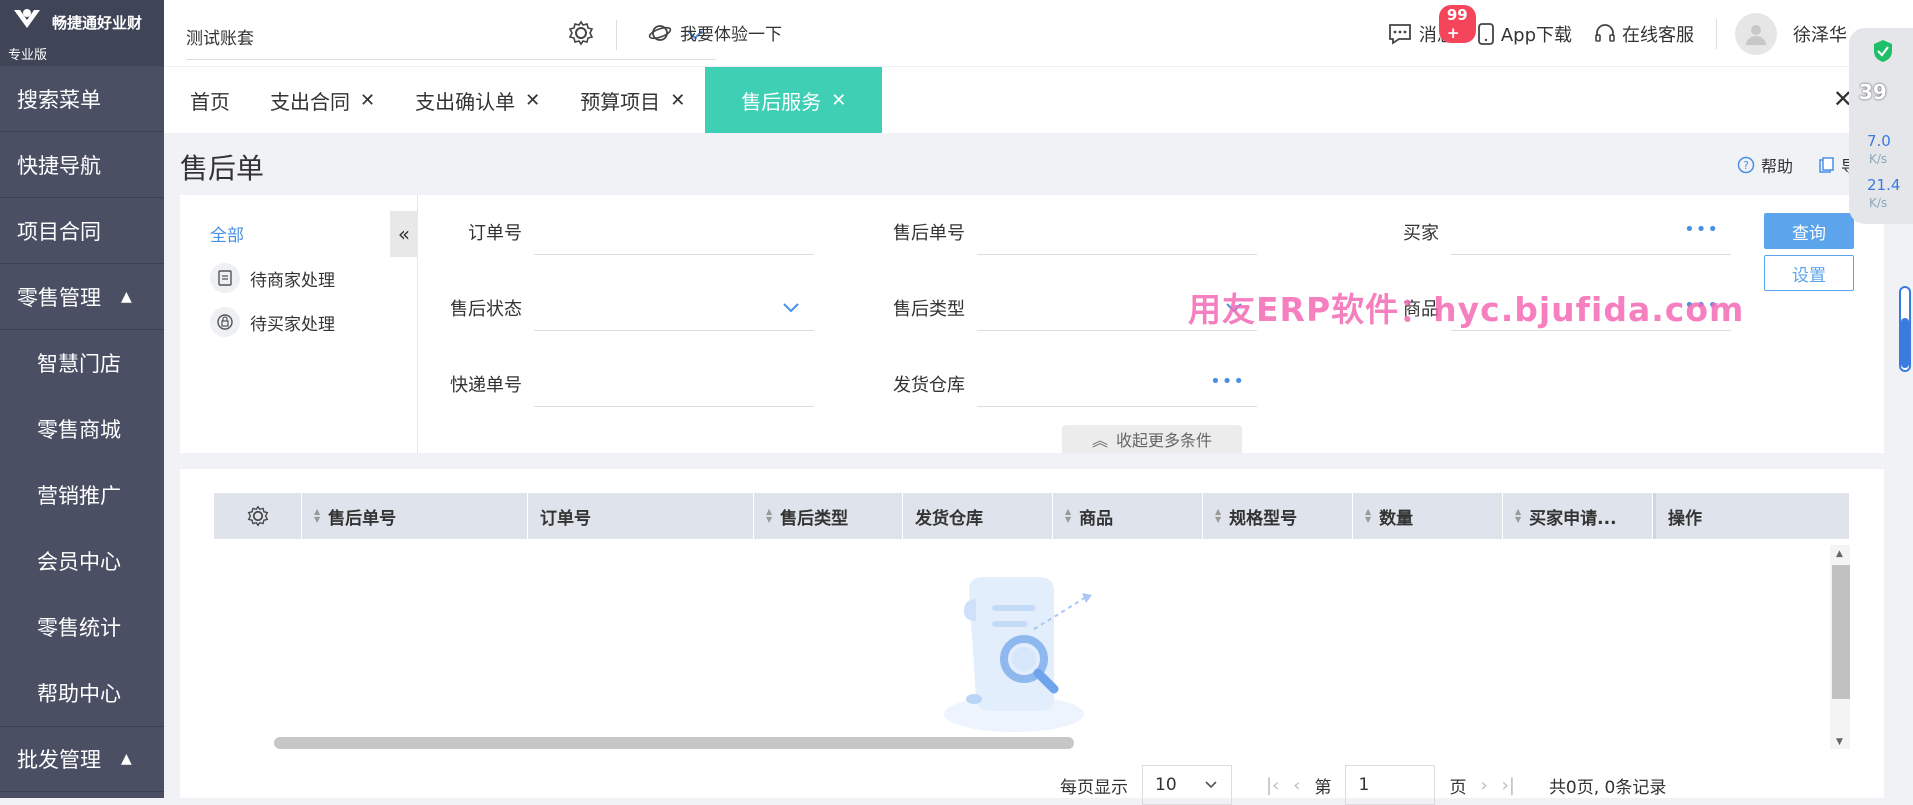 The width and height of the screenshot is (1913, 805). I want to click on vertical-scrollbar-thumb, so click(1841, 632).